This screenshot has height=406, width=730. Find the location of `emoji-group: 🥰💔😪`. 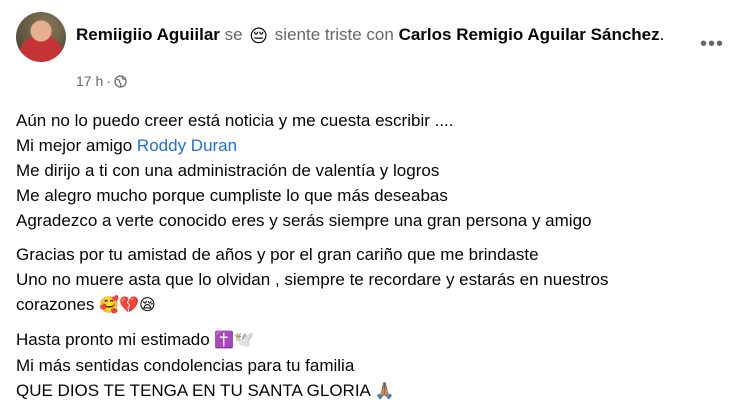

emoji-group: 🥰💔😪 is located at coordinates (127, 305).